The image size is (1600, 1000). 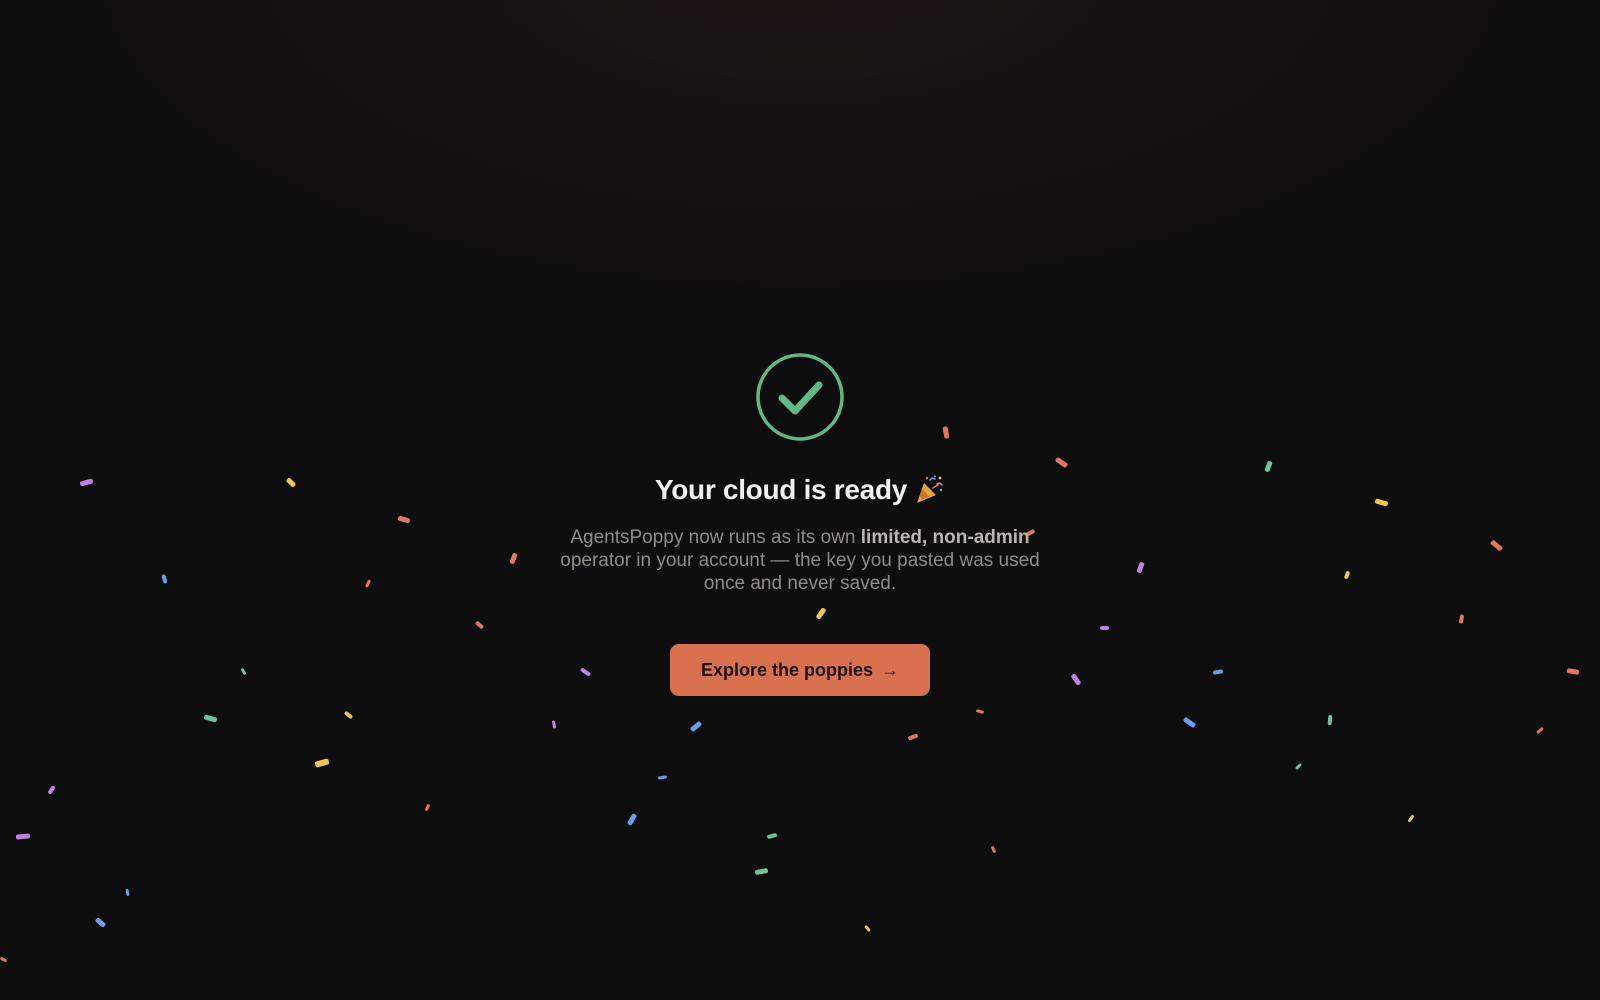 I want to click on check-circle-icon, so click(x=800, y=397).